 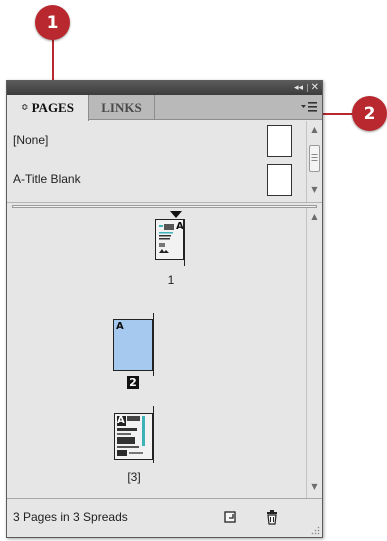 What do you see at coordinates (25, 108) in the screenshot?
I see `tab-cycle-arrows-icon: ≎` at bounding box center [25, 108].